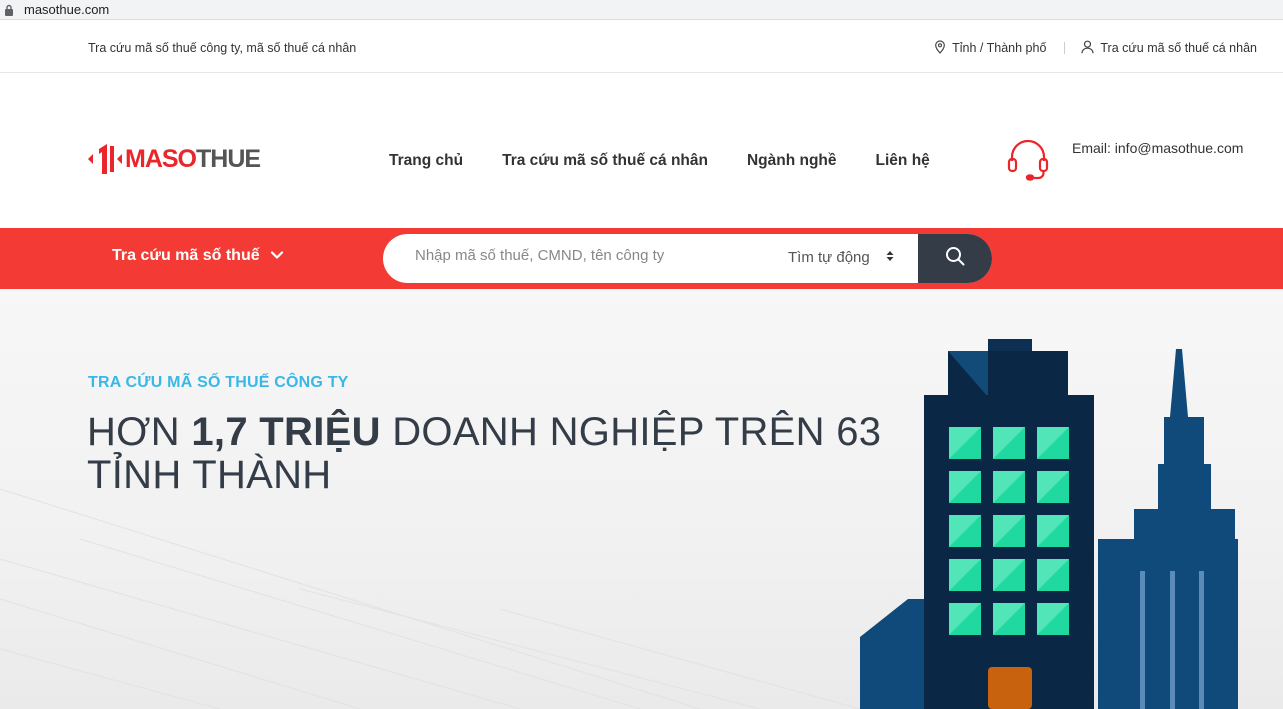 Image resolution: width=1283 pixels, height=709 pixels. I want to click on search-category-label: Tra cứu mã số thuế, so click(186, 255).